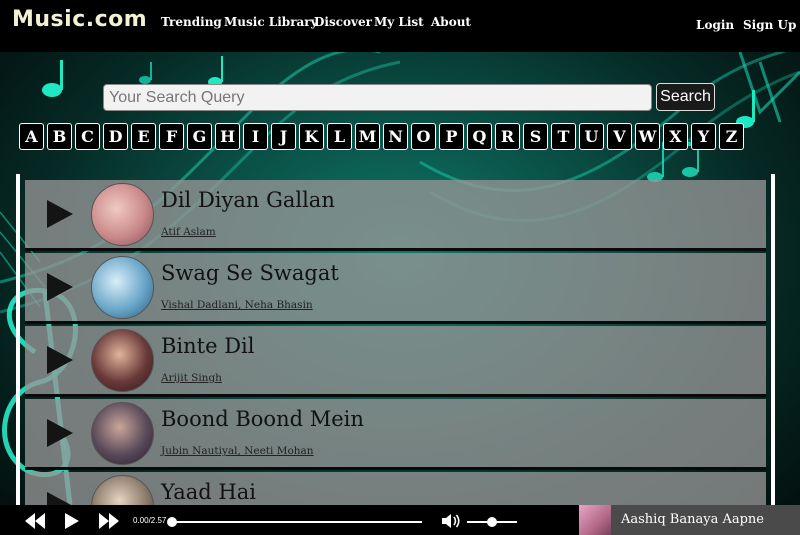 This screenshot has height=535, width=800. Describe the element at coordinates (367, 136) in the screenshot. I see `letter-filter-m: M` at that location.